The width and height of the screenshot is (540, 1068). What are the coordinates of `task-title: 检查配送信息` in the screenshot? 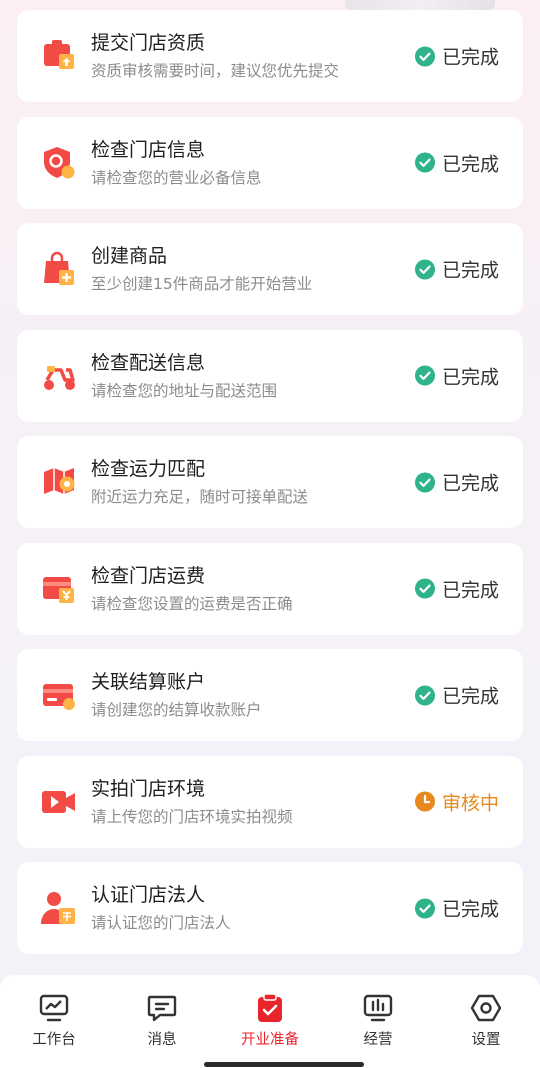 It's located at (148, 362).